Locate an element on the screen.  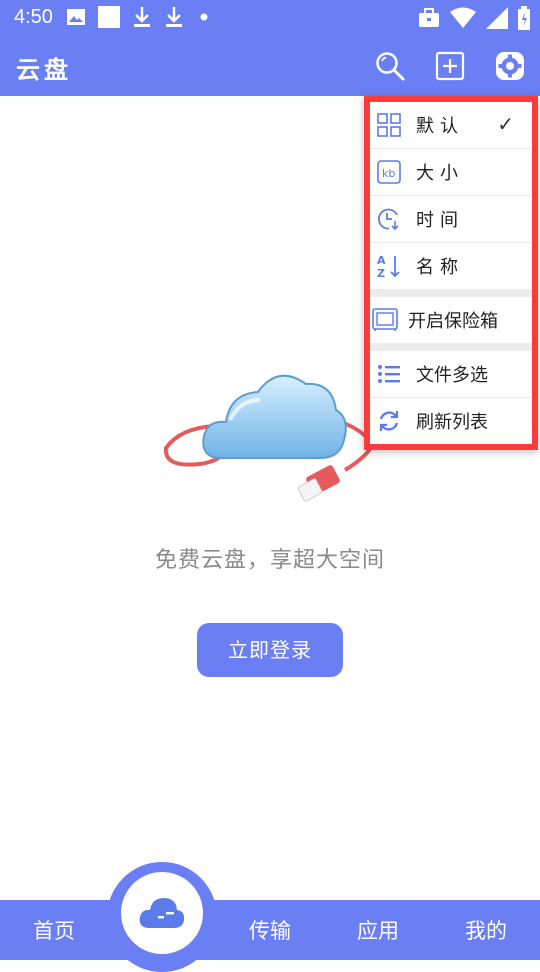
wifi-icon is located at coordinates (463, 17).